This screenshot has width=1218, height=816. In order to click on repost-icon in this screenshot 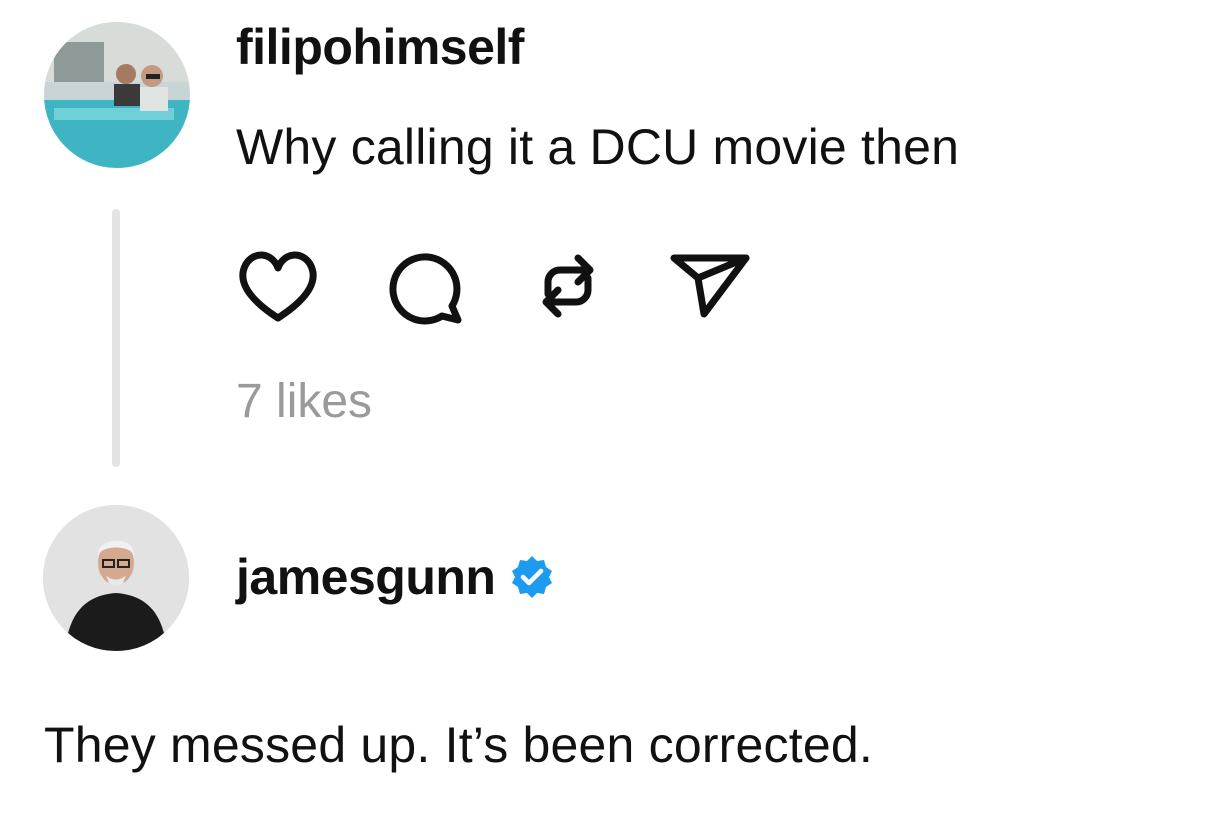, I will do `click(568, 286)`.